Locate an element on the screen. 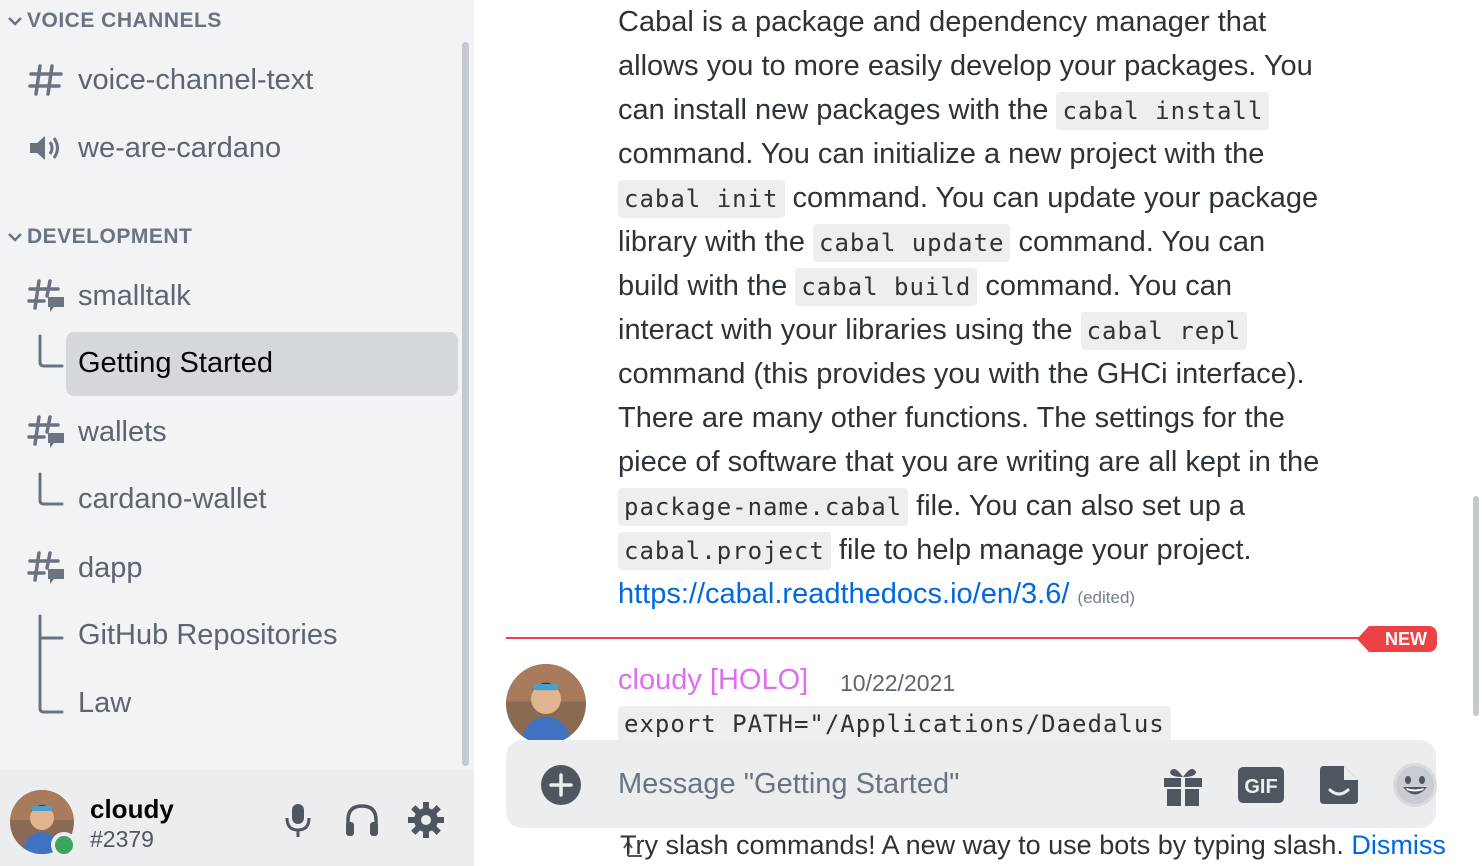 This screenshot has height=866, width=1482. category-voice-channels: VOICE CHANNELS is located at coordinates (113, 21).